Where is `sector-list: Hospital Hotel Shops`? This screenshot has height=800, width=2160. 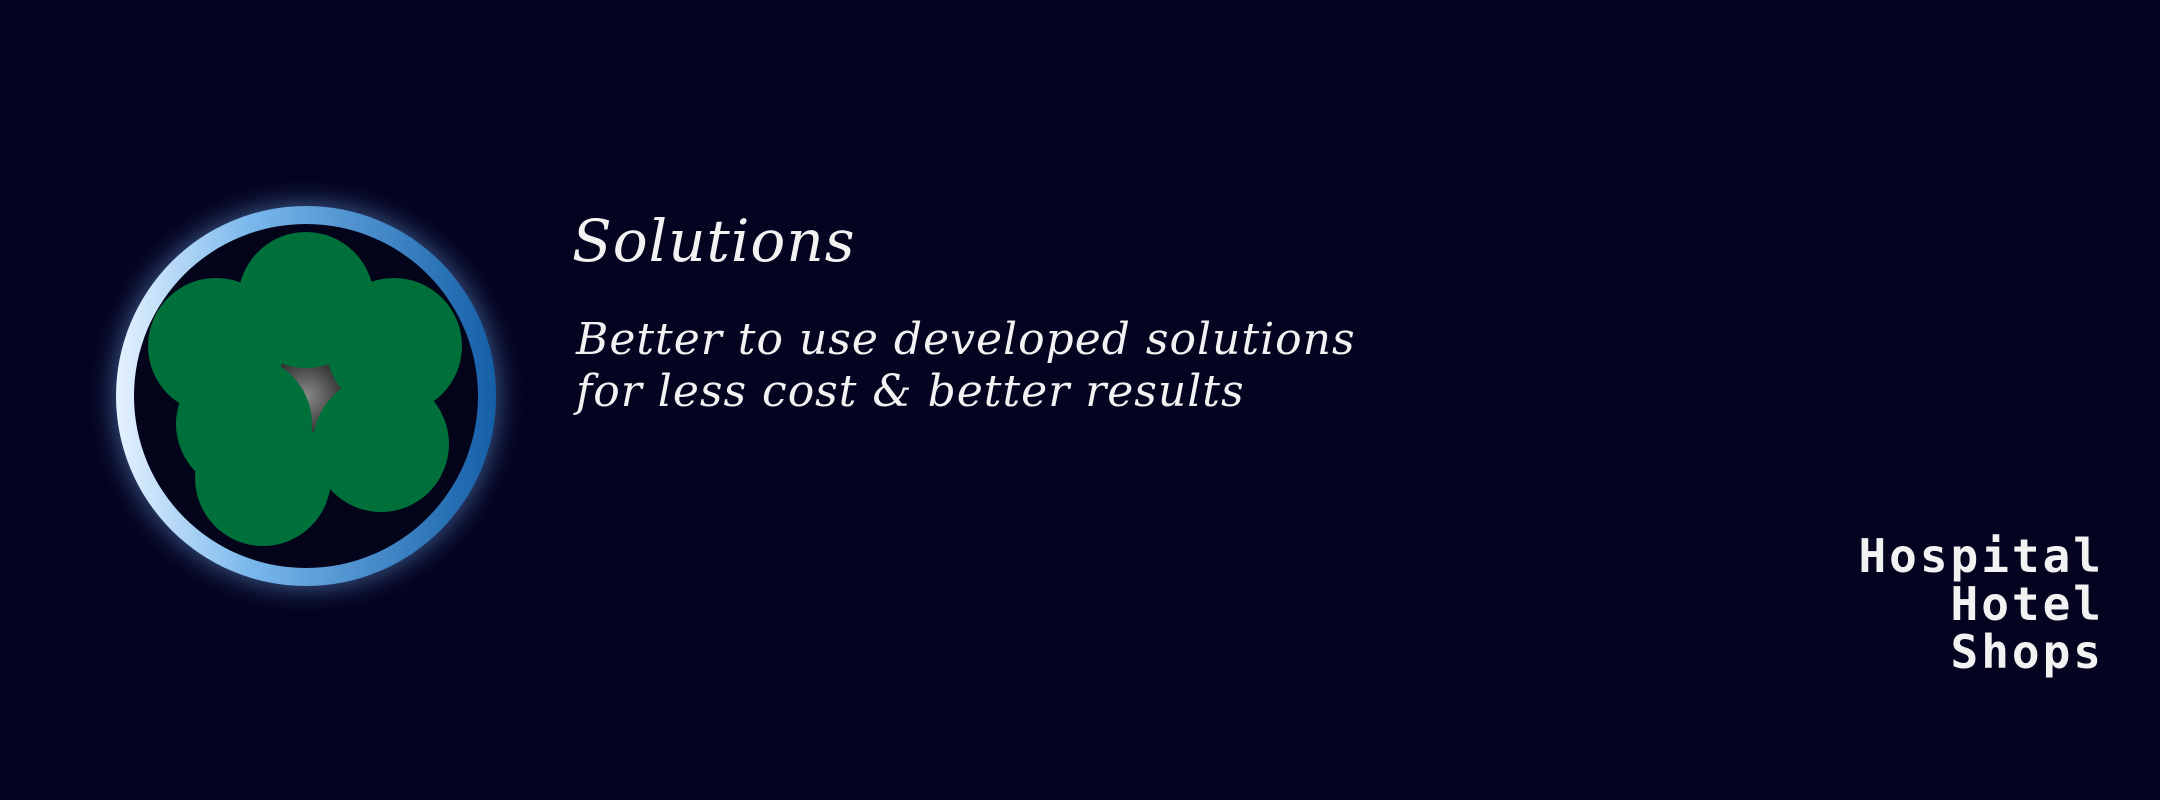
sector-list: Hospital Hotel Shops is located at coordinates (1981, 604).